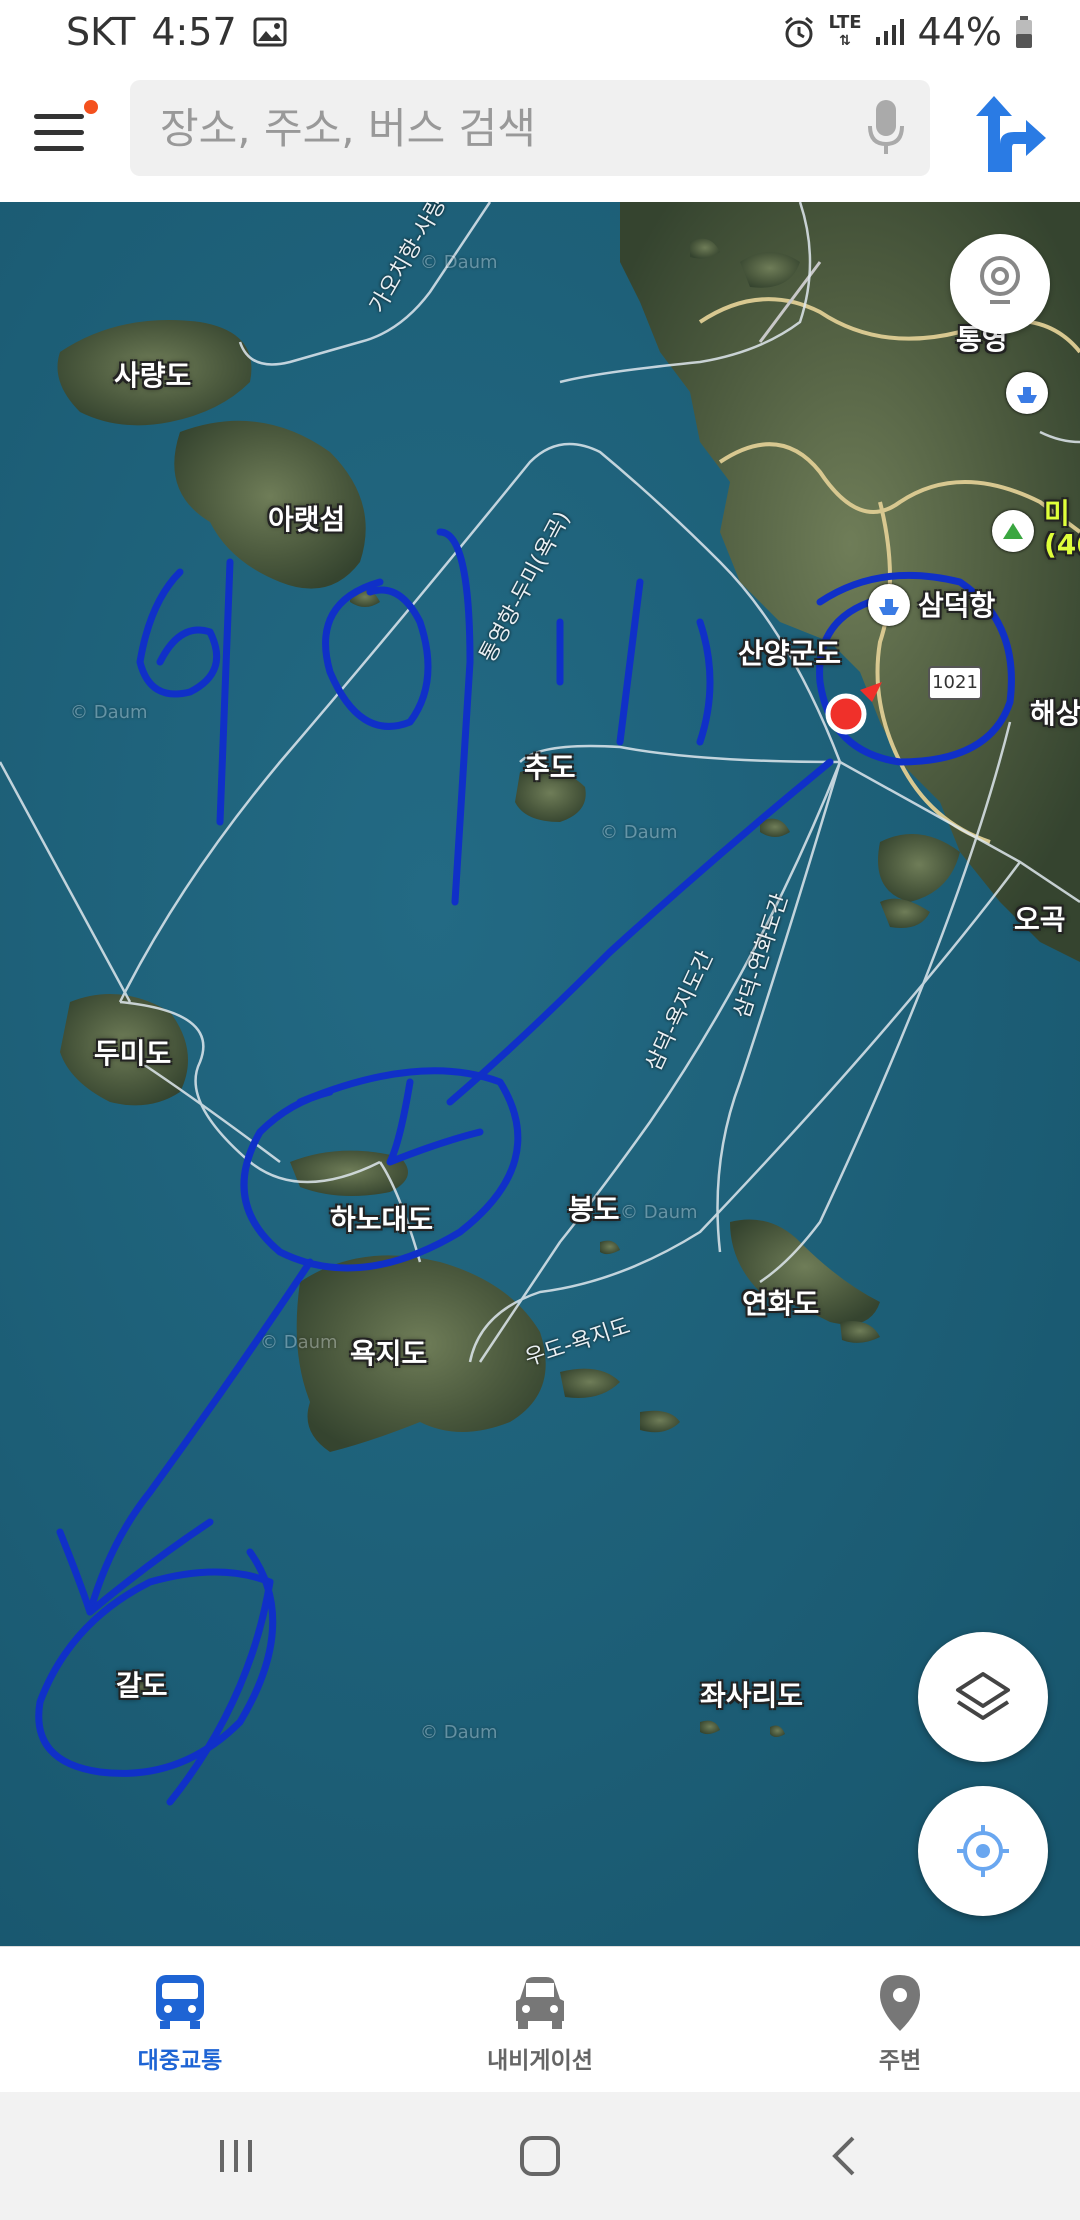  I want to click on tab-nearby-label: 주변, so click(900, 2061).